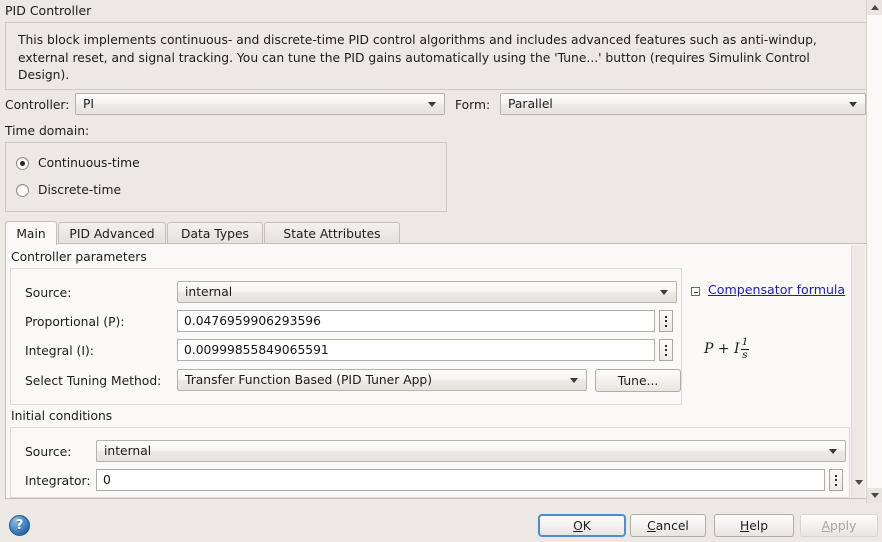  I want to click on tab-data-types: Data Types, so click(215, 233).